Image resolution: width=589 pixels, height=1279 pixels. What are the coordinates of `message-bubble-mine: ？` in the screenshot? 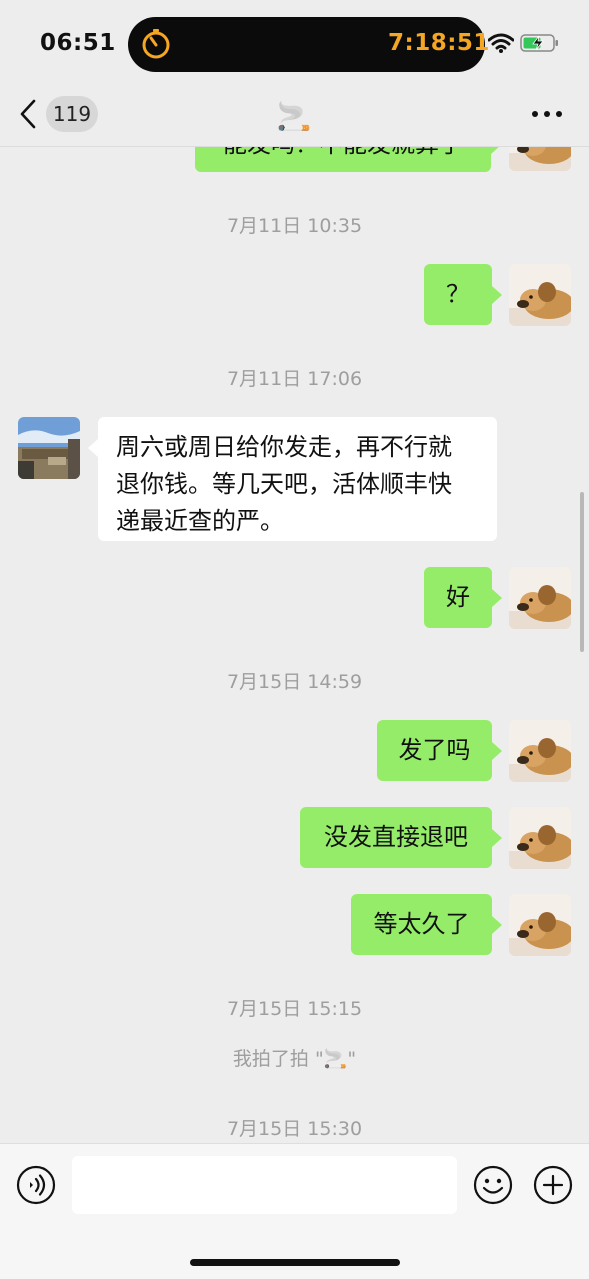 It's located at (463, 294).